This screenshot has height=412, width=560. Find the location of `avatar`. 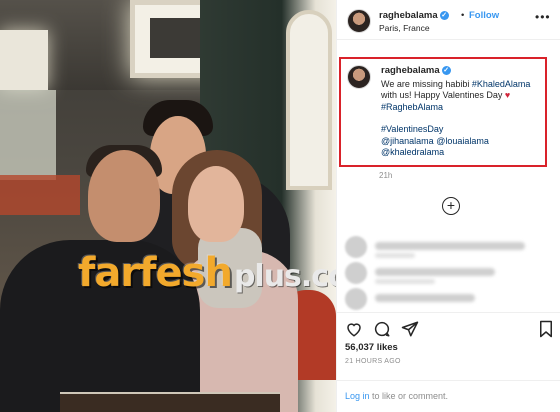

avatar is located at coordinates (359, 21).